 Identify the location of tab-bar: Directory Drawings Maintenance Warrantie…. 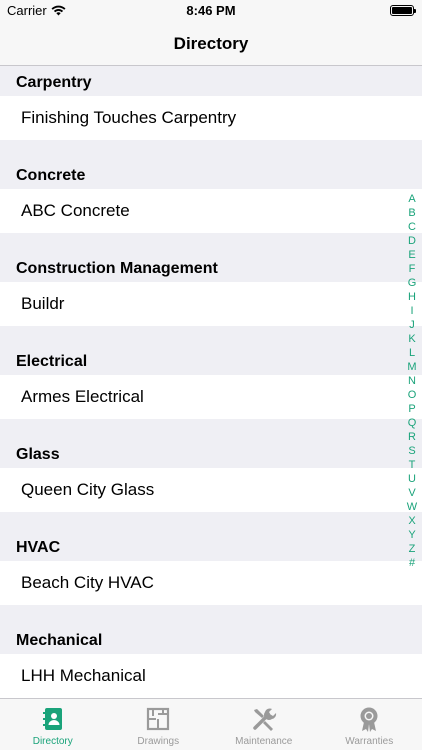
(211, 724).